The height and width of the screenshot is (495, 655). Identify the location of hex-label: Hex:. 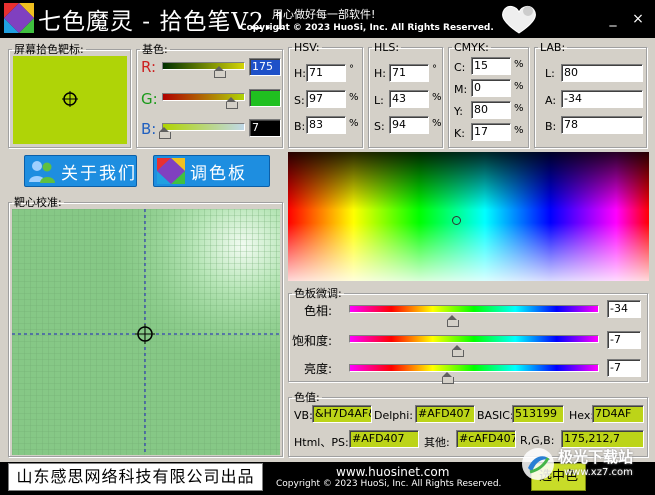
(582, 415).